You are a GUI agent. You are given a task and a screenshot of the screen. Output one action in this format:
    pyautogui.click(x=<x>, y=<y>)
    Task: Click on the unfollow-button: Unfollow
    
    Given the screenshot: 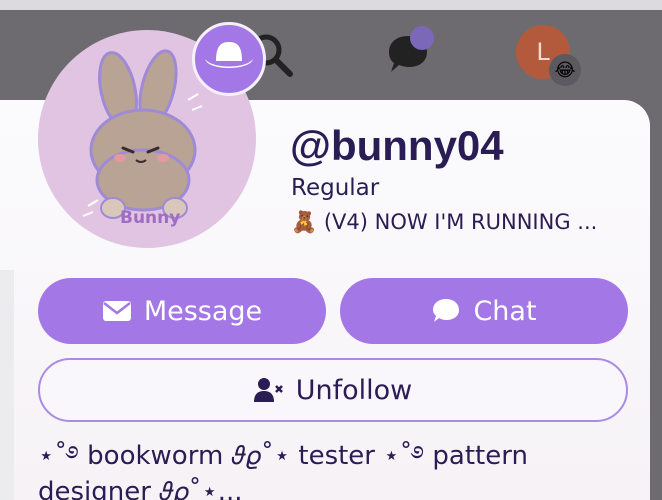 What is the action you would take?
    pyautogui.click(x=333, y=390)
    